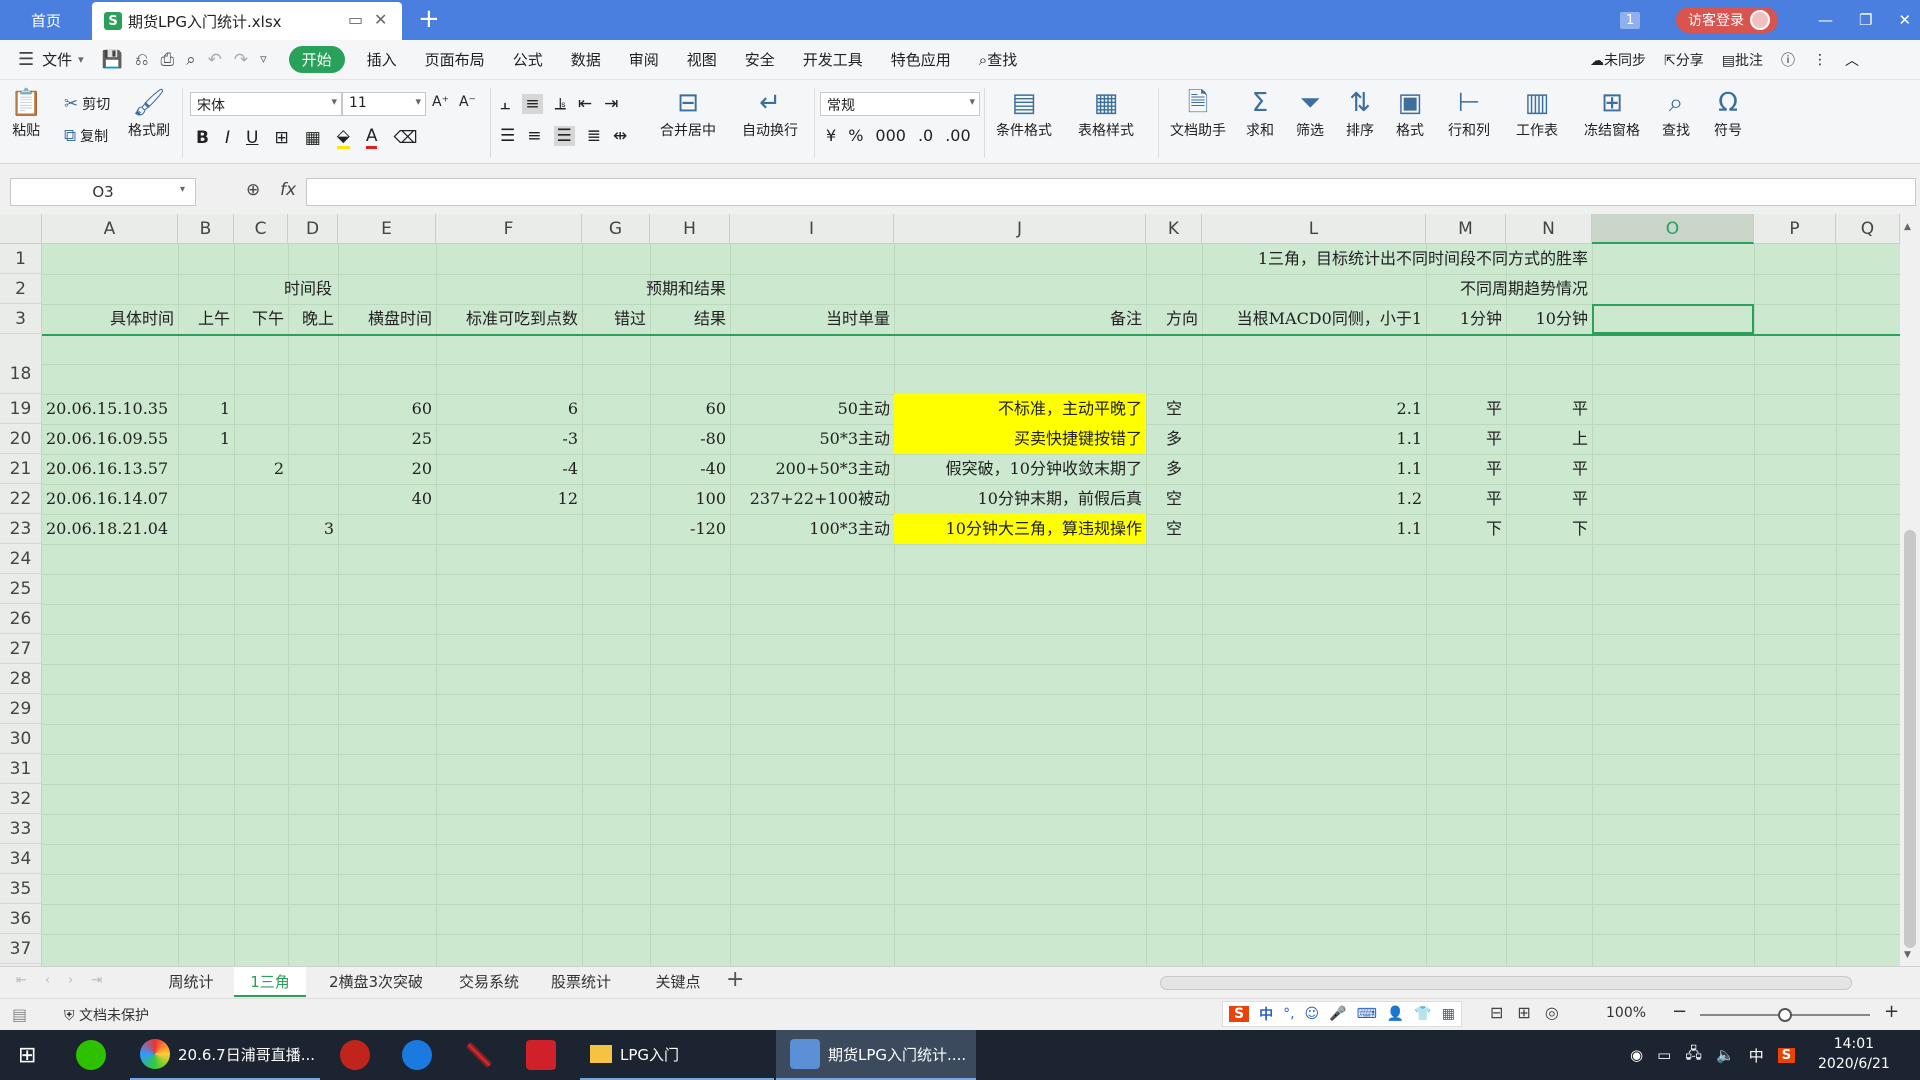 The width and height of the screenshot is (1920, 1080). I want to click on scroll-down-icon: ▼, so click(1907, 955).